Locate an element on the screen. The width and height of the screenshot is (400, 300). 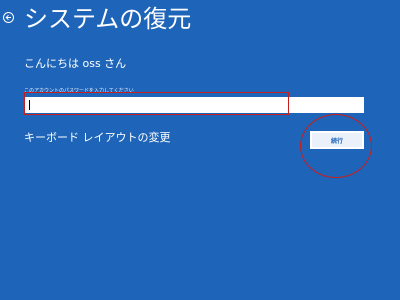
back-button is located at coordinates (8, 17).